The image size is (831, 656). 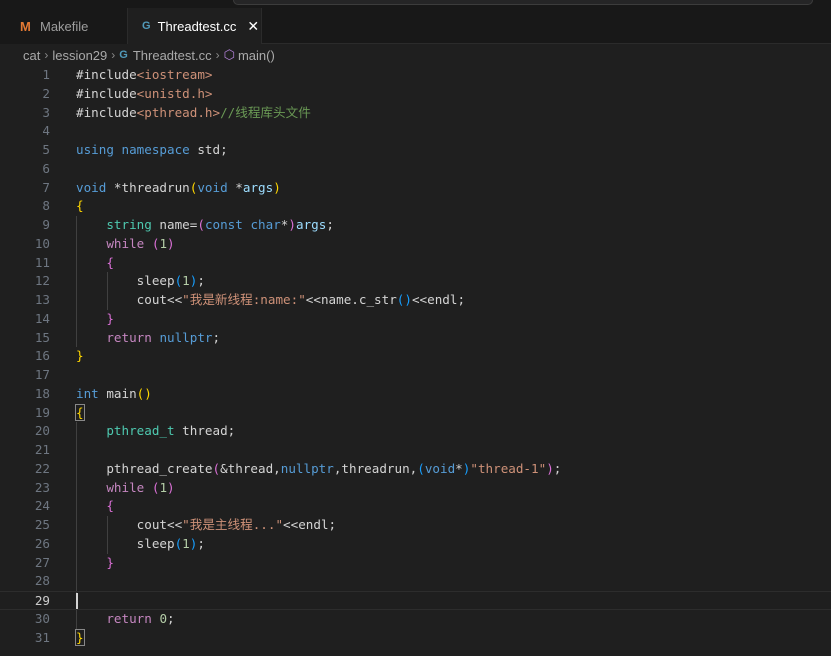 I want to click on code-line: 18 int main(), so click(x=415, y=394).